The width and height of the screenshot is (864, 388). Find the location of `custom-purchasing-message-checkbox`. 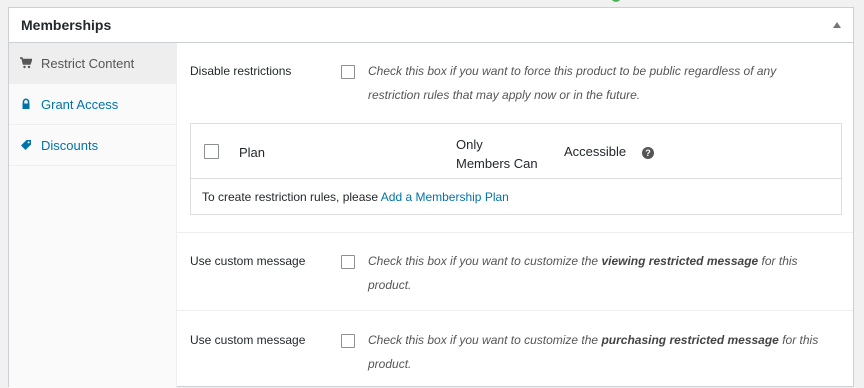

custom-purchasing-message-checkbox is located at coordinates (348, 341).